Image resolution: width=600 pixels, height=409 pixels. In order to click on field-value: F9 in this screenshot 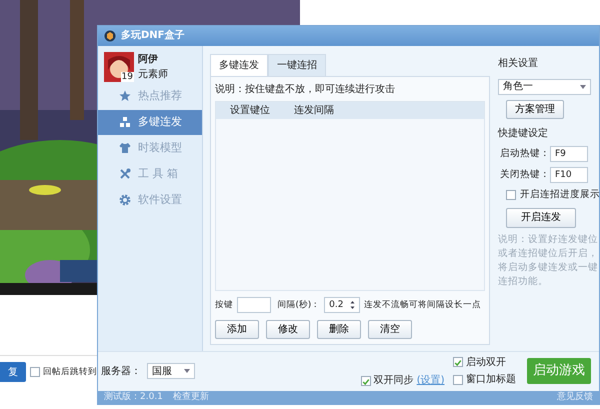, I will do `click(560, 154)`.